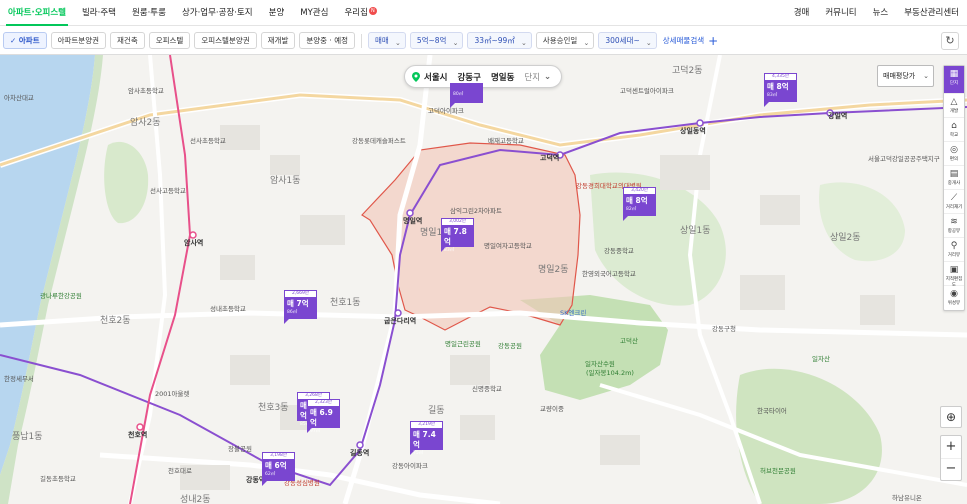 The width and height of the screenshot is (967, 504). What do you see at coordinates (573, 313) in the screenshot?
I see `place-label: SK엔크린` at bounding box center [573, 313].